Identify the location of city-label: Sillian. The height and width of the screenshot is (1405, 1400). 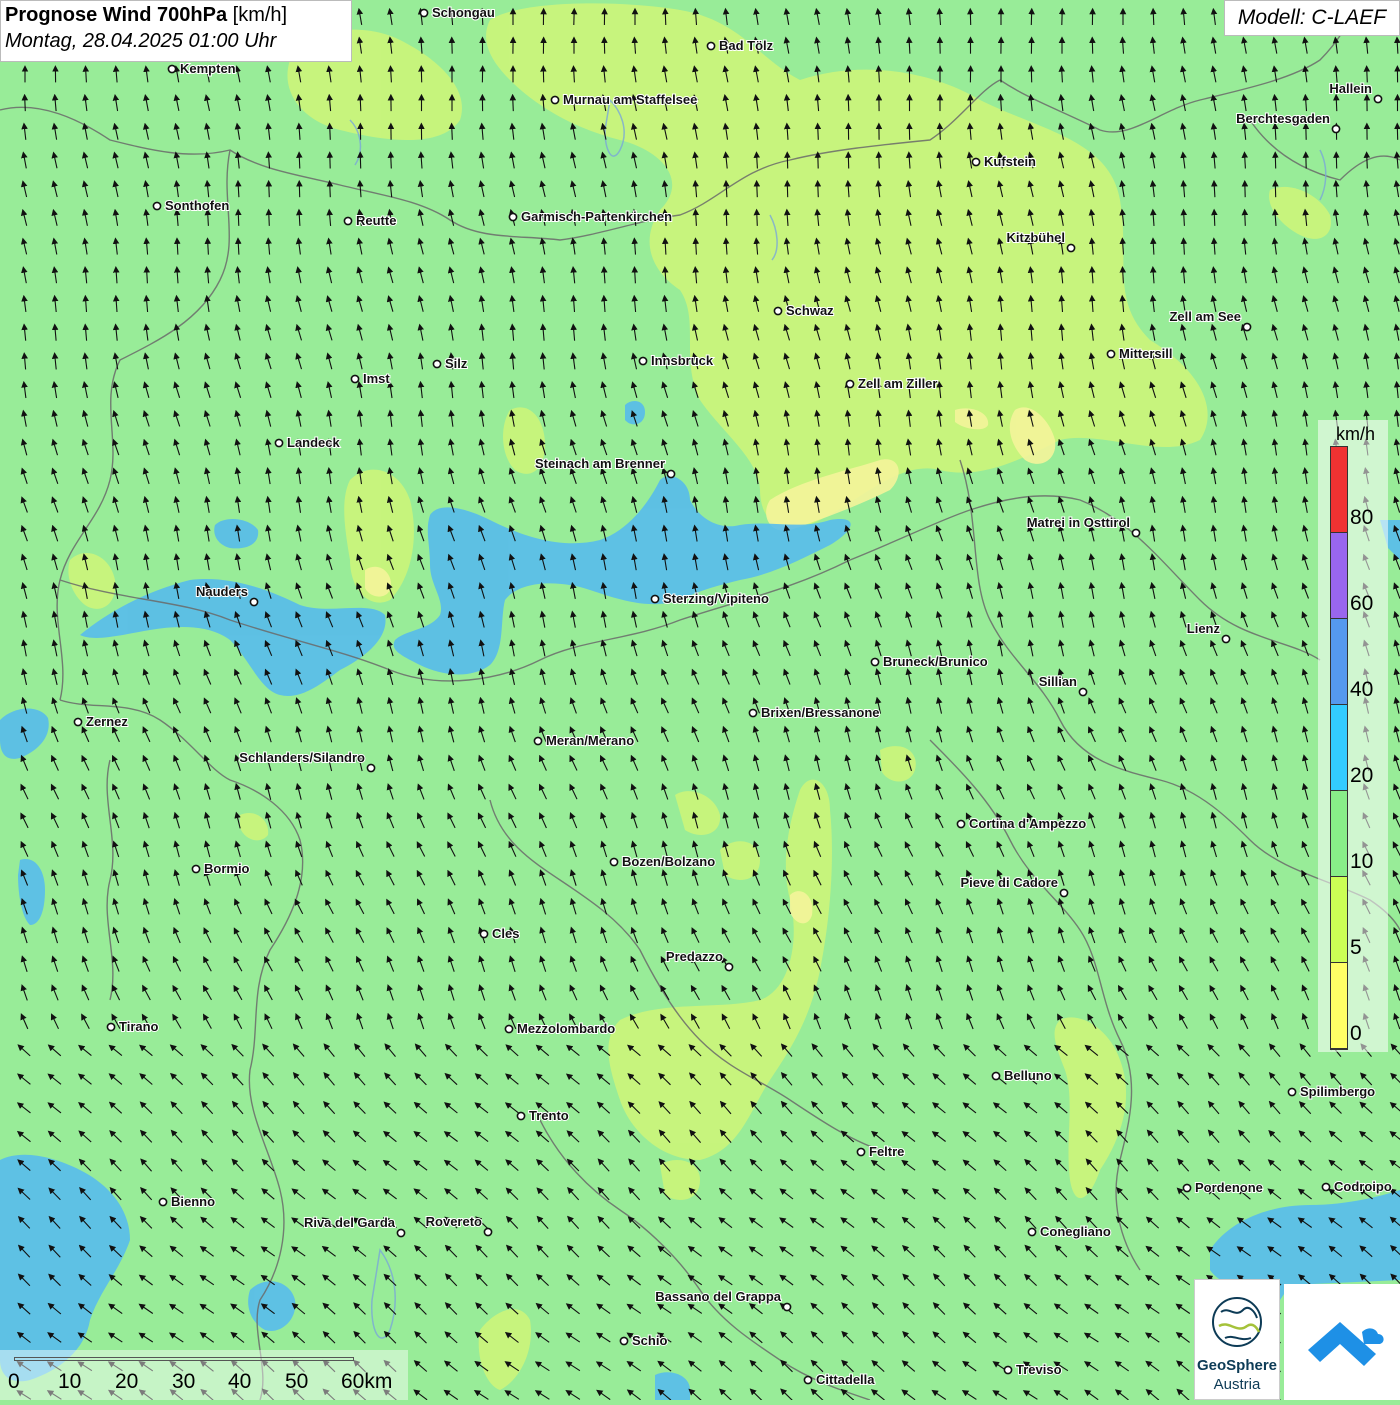
(1058, 681).